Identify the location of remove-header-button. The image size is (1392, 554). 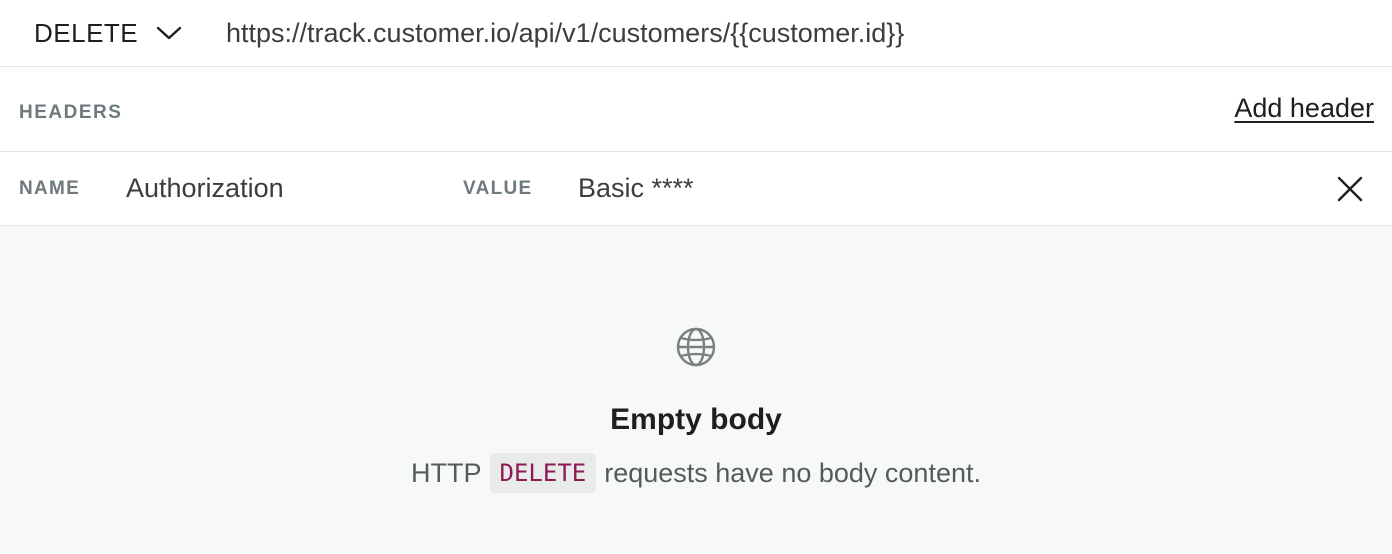
(1350, 189).